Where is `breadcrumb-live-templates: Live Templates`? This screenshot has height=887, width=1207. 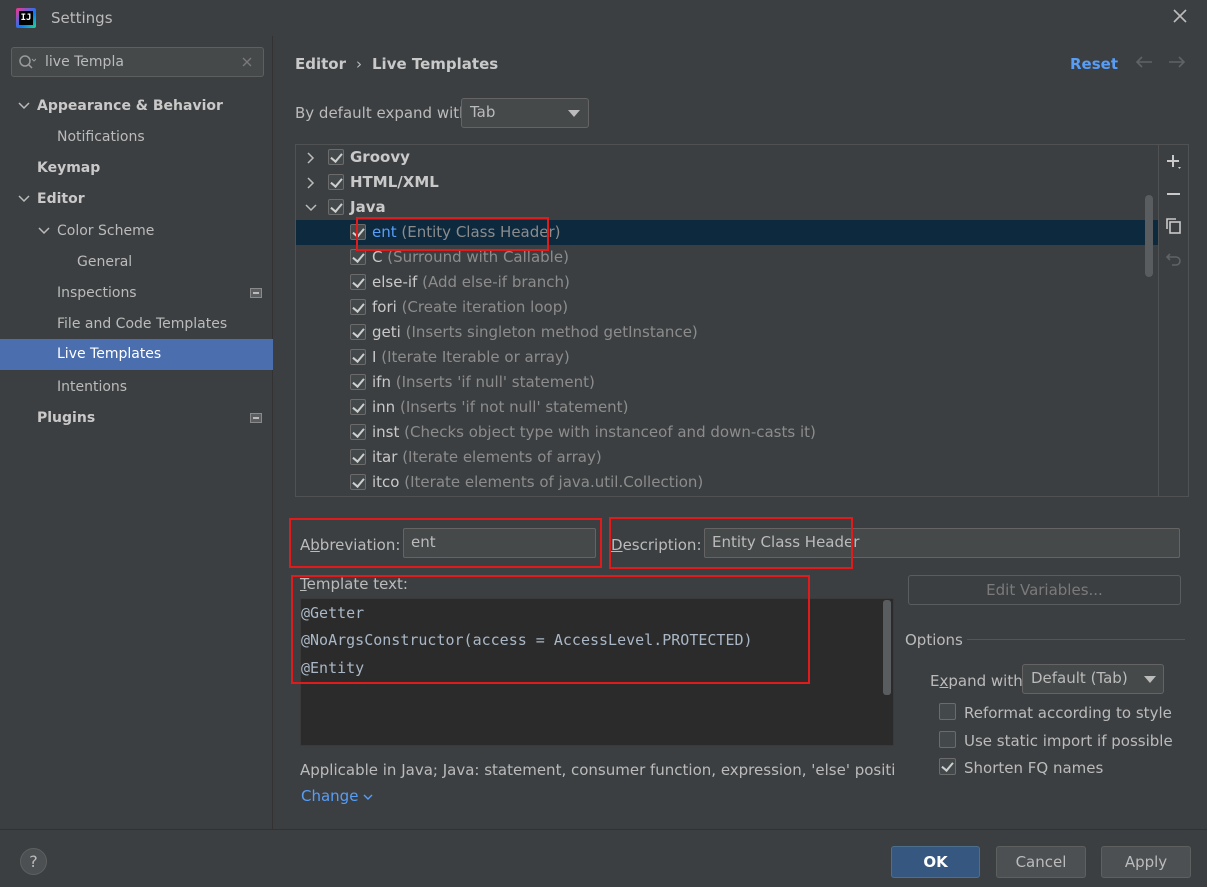
breadcrumb-live-templates: Live Templates is located at coordinates (435, 64).